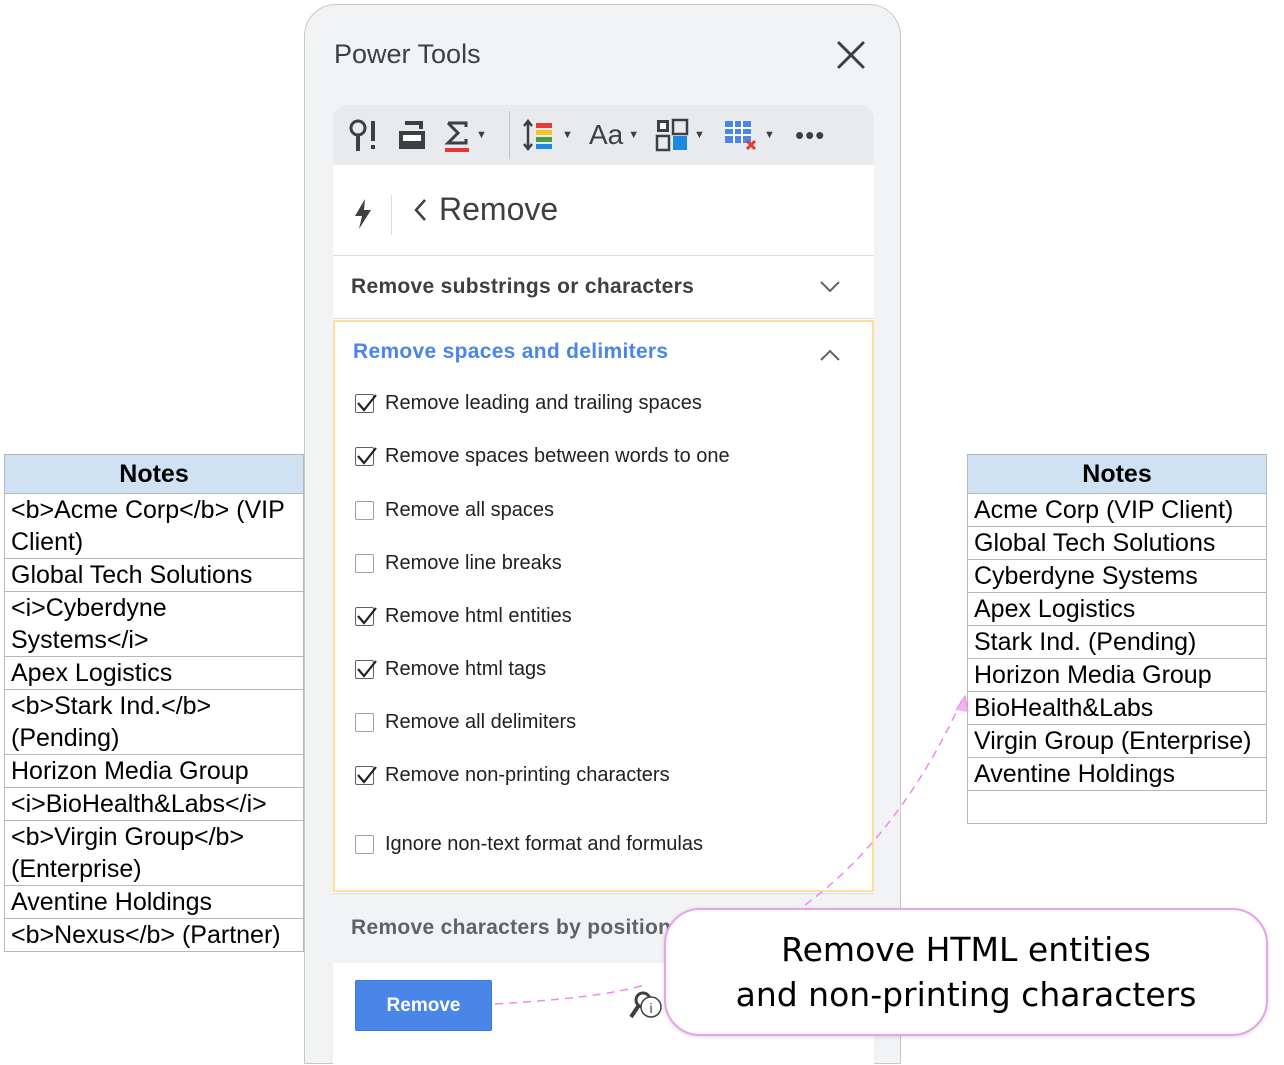 The height and width of the screenshot is (1065, 1284). What do you see at coordinates (511, 927) in the screenshot?
I see `section-title: Remove characters by position` at bounding box center [511, 927].